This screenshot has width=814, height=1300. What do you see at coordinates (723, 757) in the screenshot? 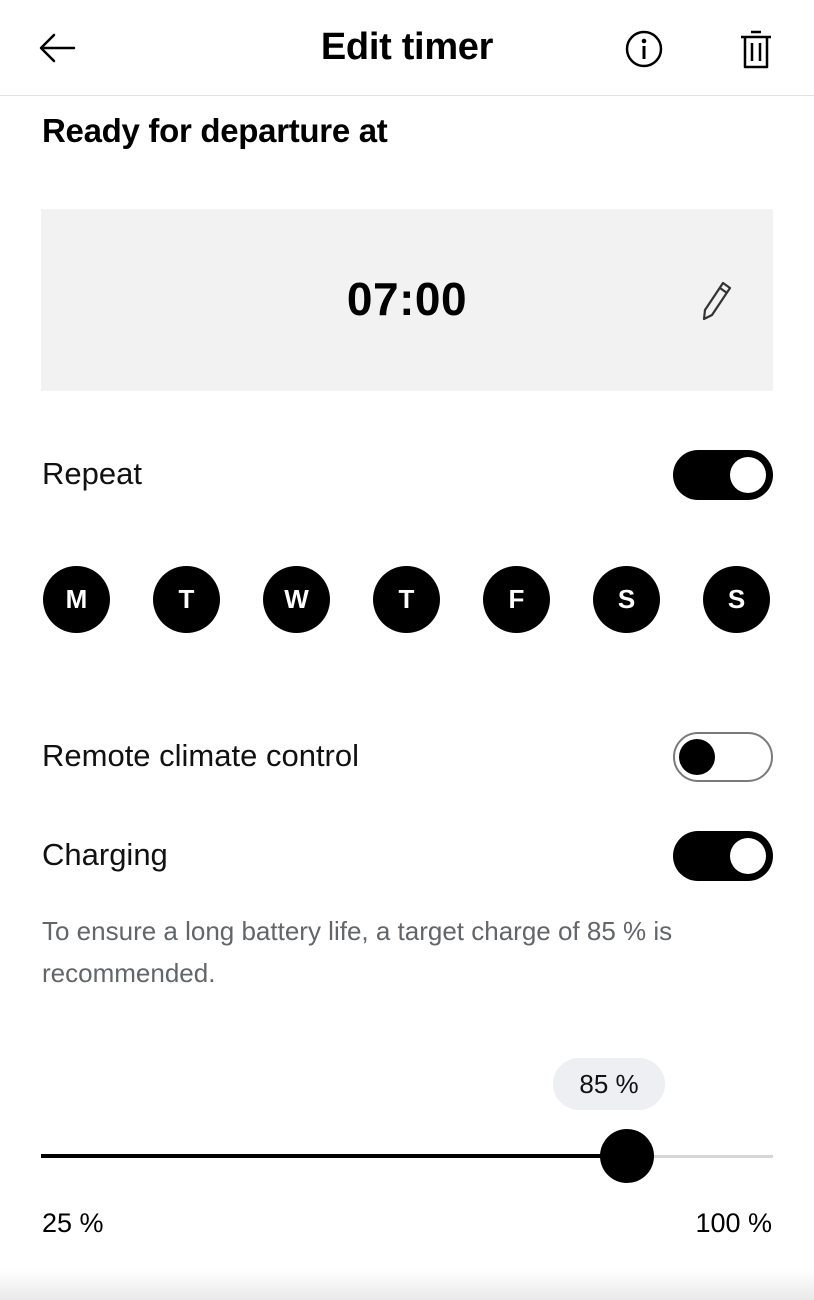
I see `climate-toggle` at bounding box center [723, 757].